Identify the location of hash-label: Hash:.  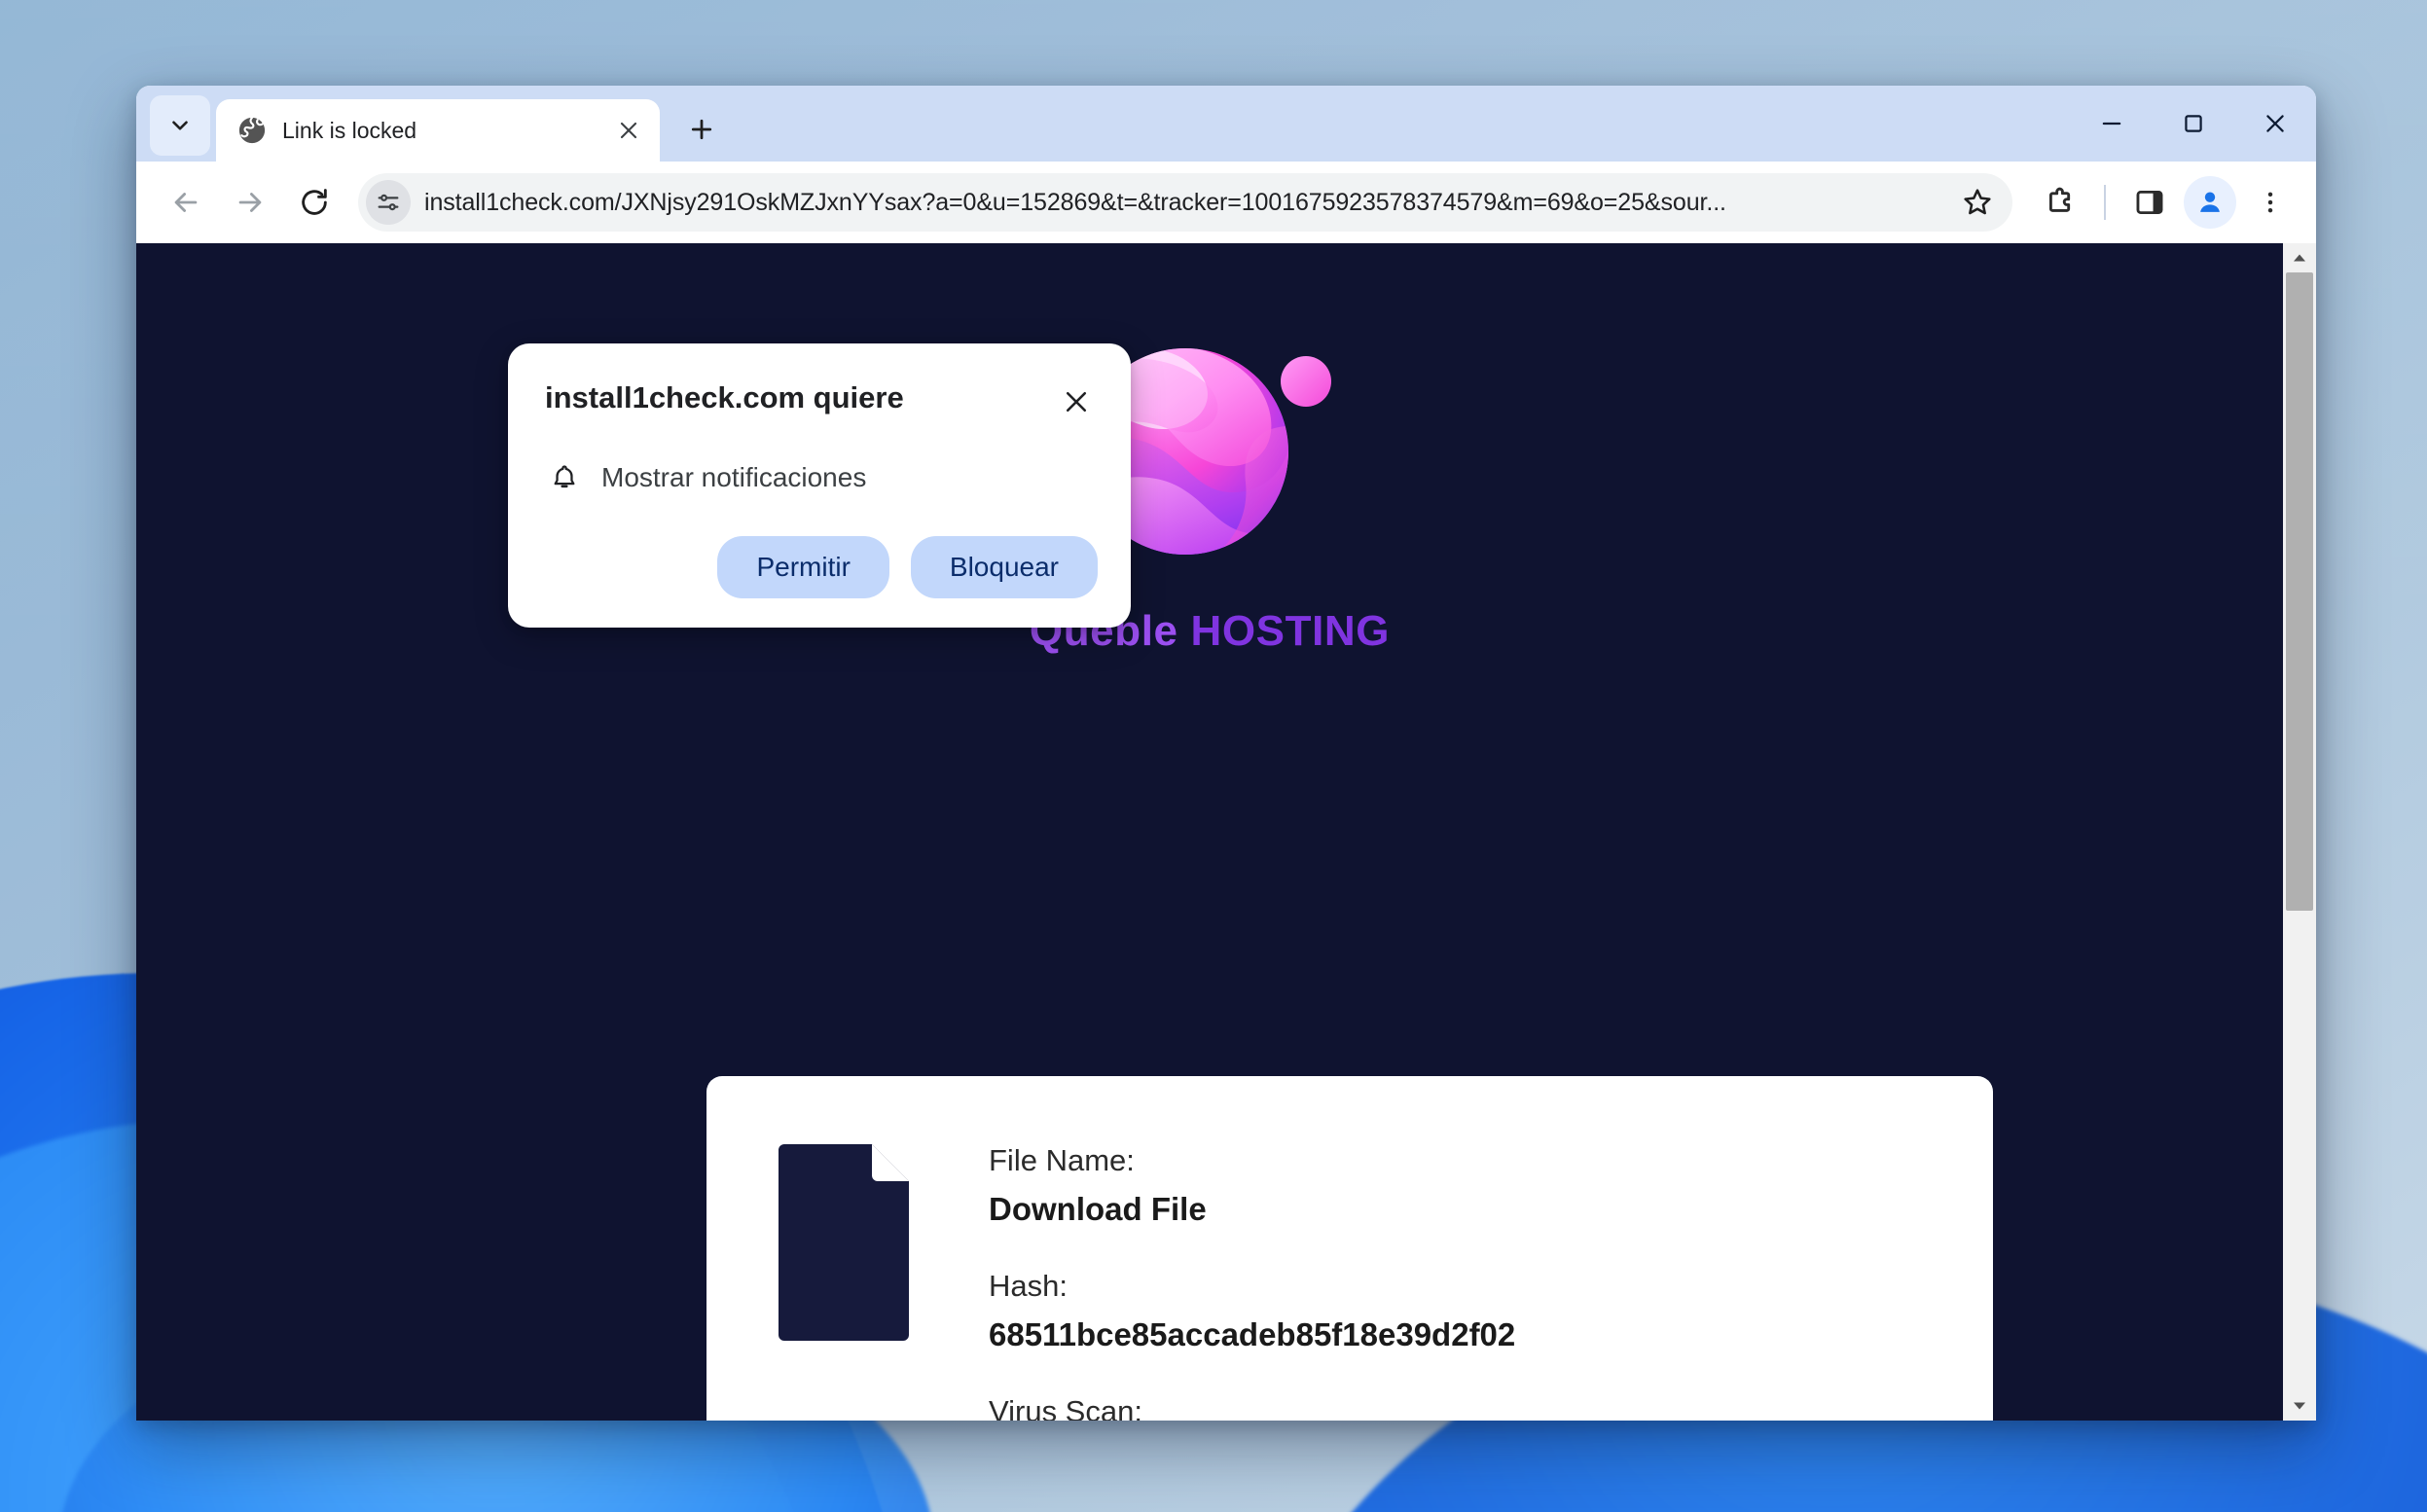
(1028, 1285).